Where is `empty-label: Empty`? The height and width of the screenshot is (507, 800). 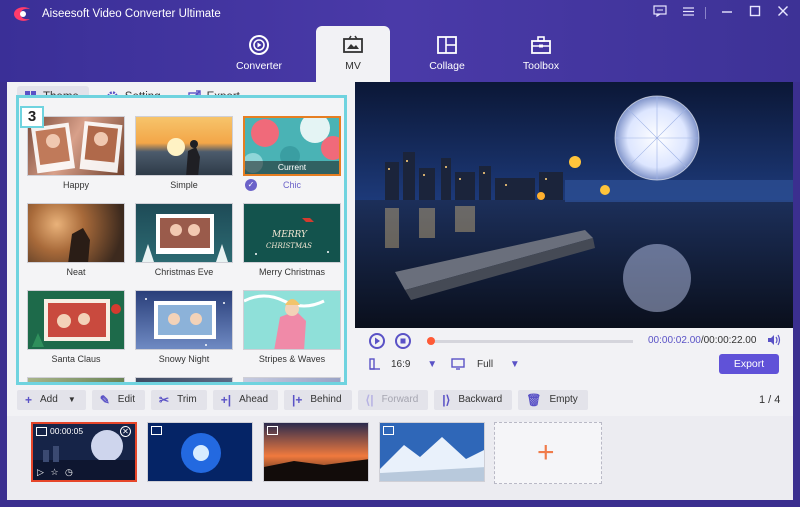 empty-label: Empty is located at coordinates (563, 399).